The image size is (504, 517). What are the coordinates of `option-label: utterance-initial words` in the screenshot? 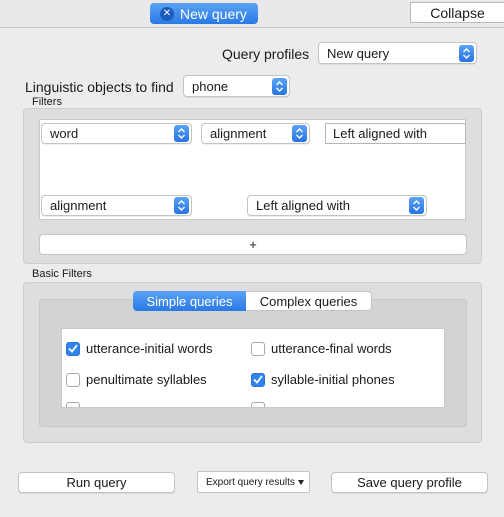 It's located at (149, 348).